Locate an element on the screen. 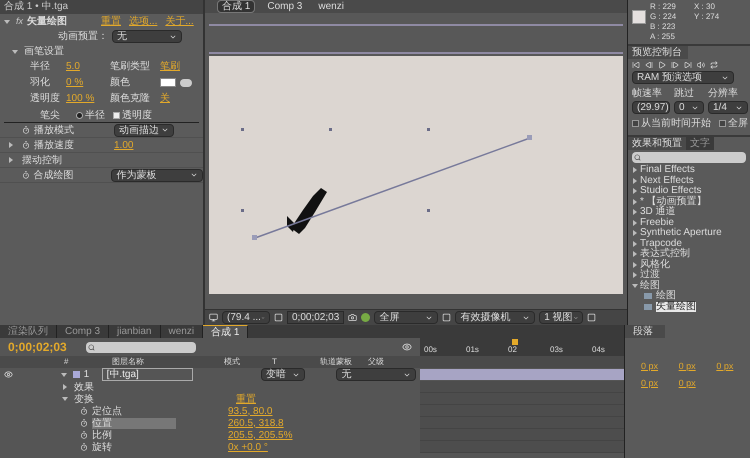  param-value: 笔刷 is located at coordinates (170, 66).